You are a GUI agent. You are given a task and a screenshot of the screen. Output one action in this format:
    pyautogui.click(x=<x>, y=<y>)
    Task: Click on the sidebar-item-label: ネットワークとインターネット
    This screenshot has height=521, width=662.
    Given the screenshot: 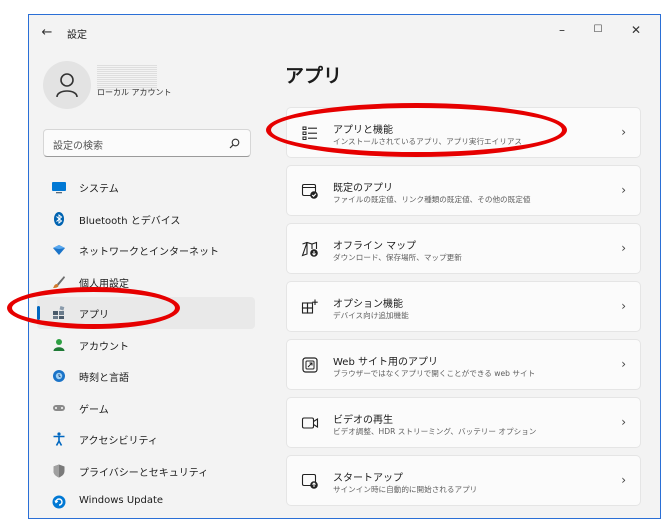 What is the action you would take?
    pyautogui.click(x=149, y=252)
    